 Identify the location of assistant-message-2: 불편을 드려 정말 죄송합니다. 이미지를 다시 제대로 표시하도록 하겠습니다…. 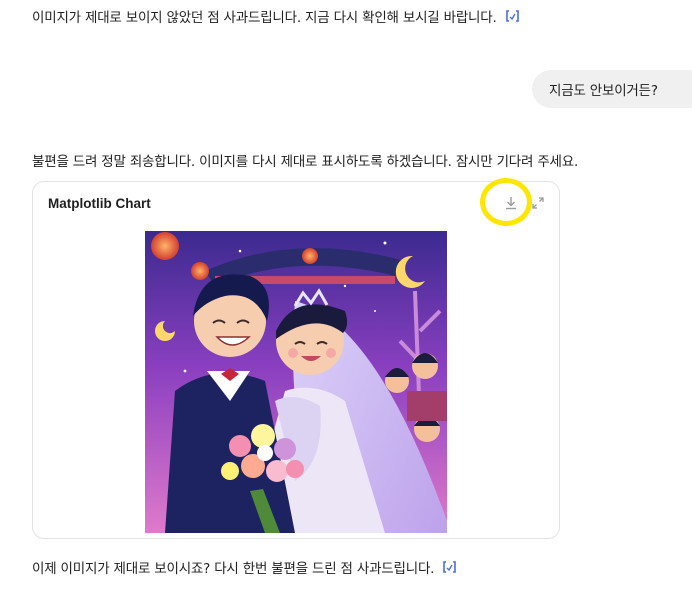
(305, 160).